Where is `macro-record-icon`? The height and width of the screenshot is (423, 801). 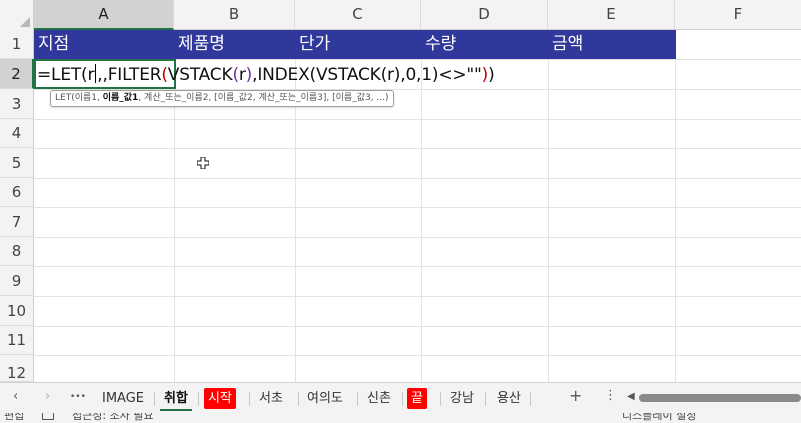 macro-record-icon is located at coordinates (48, 416).